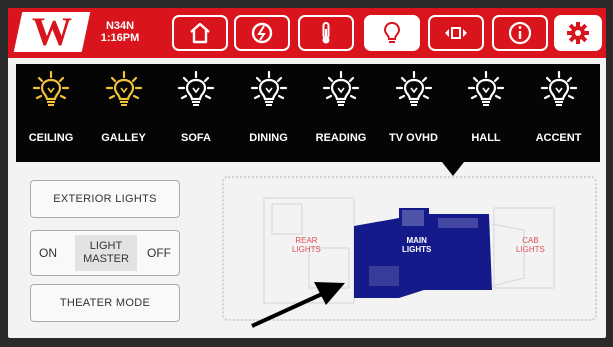 Image resolution: width=613 pixels, height=347 pixels. Describe the element at coordinates (298, 305) in the screenshot. I see `annotation-arrow` at that location.